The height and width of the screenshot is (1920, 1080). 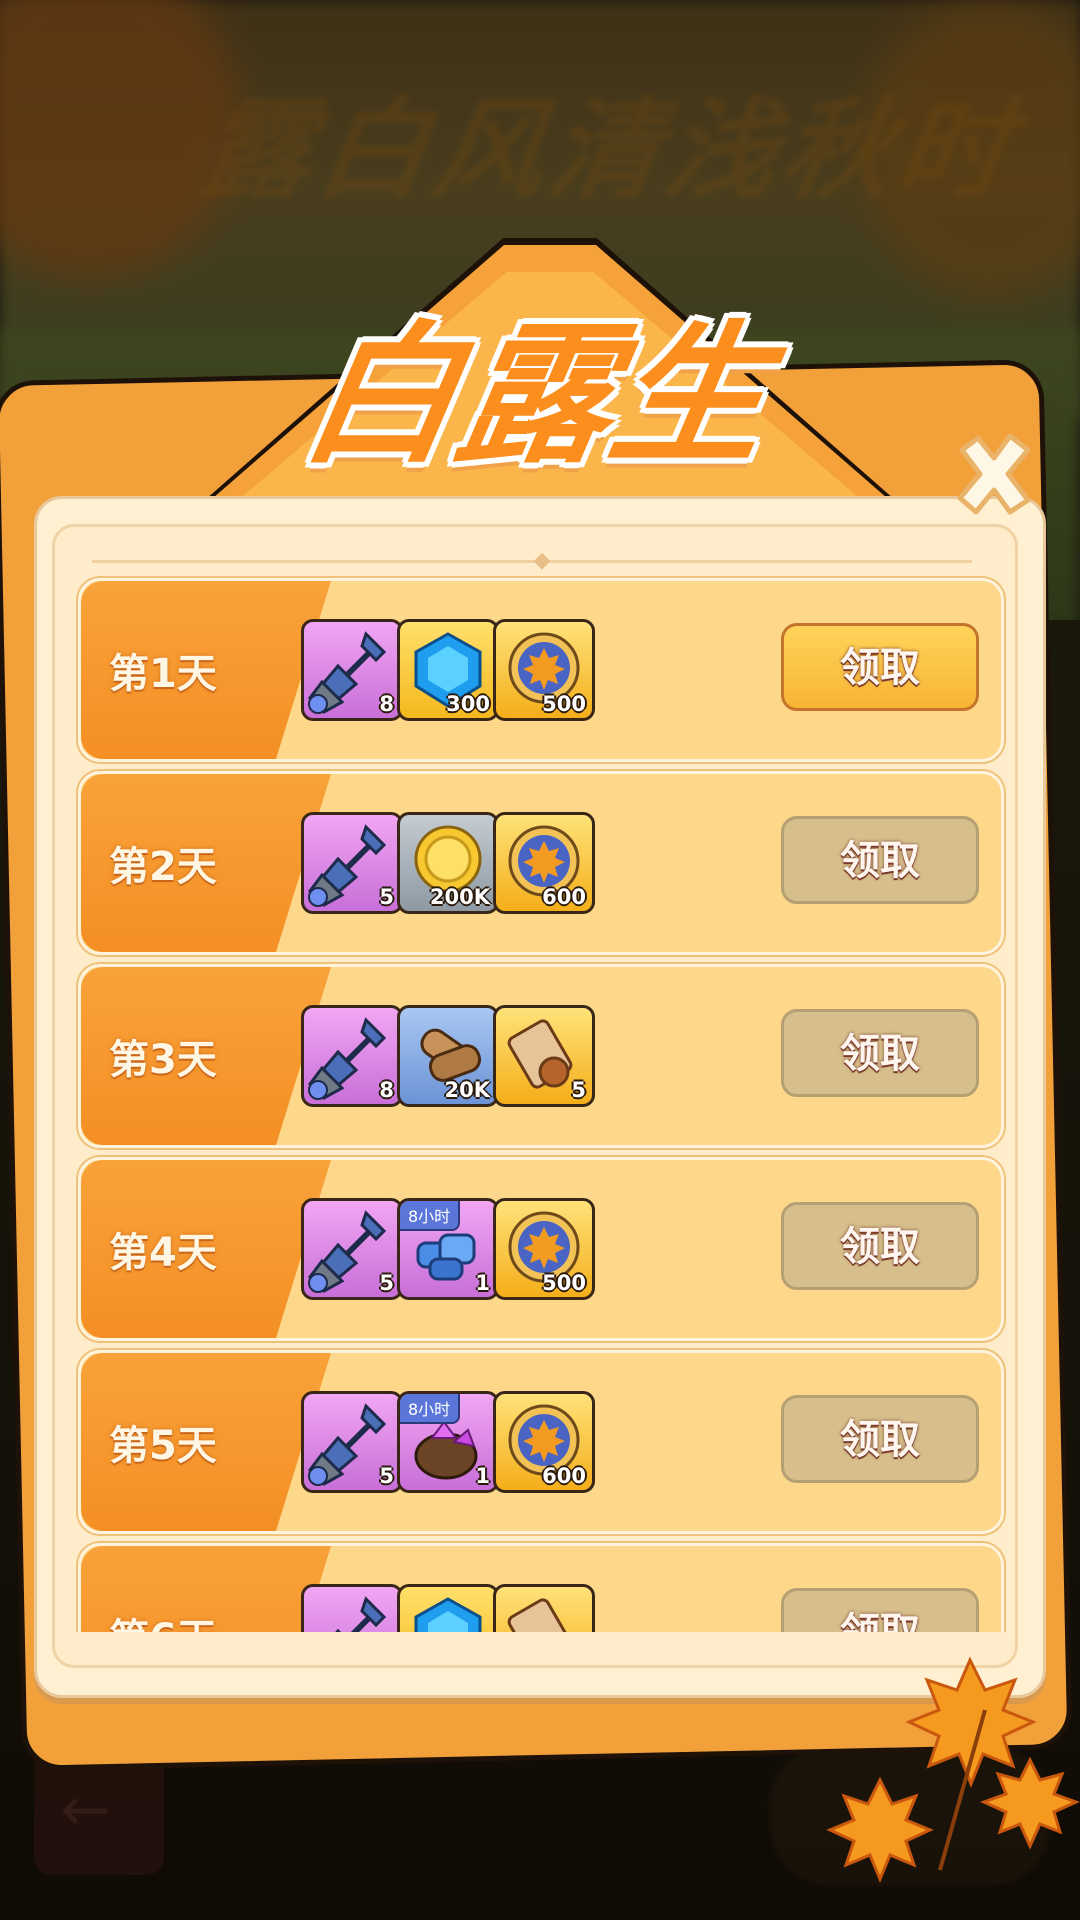 What do you see at coordinates (163, 1060) in the screenshot?
I see `day-label: 第3天` at bounding box center [163, 1060].